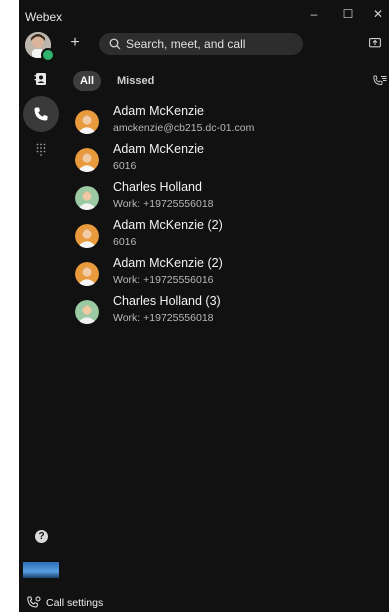  Describe the element at coordinates (204, 14) in the screenshot. I see `title-bar: Webex – ☐ ✕` at that location.